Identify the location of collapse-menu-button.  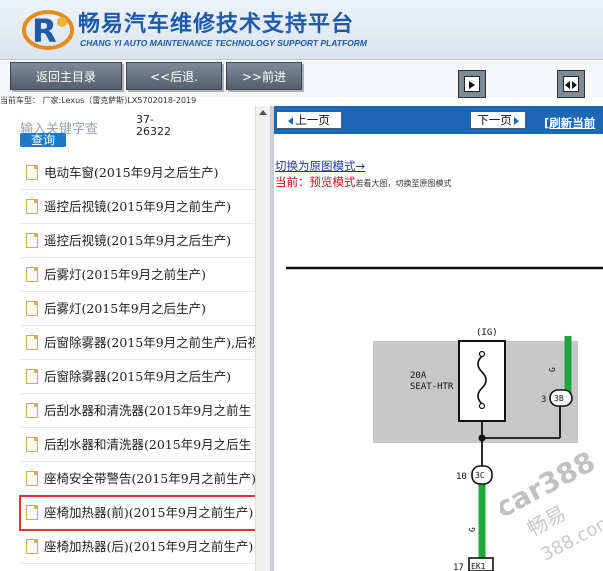
(472, 84).